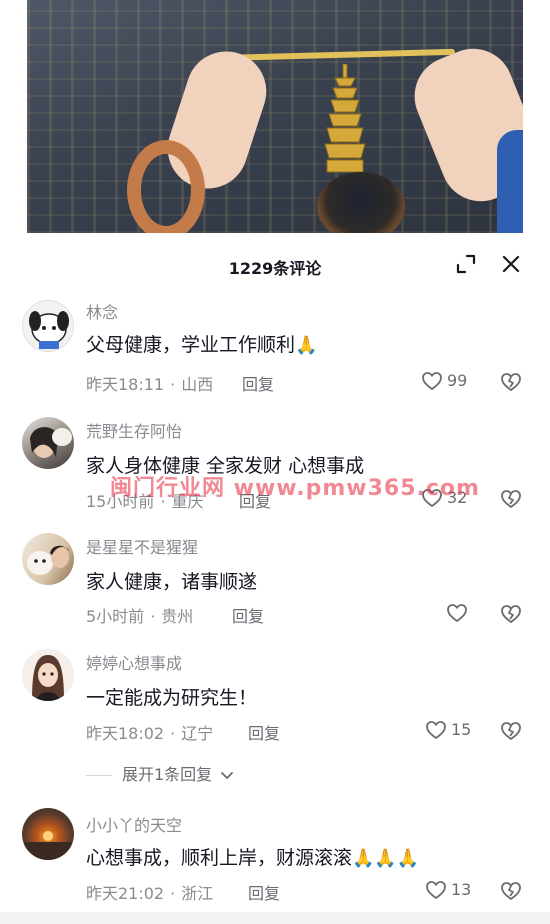 The height and width of the screenshot is (924, 550). What do you see at coordinates (476, 614) in the screenshot?
I see `like-button` at bounding box center [476, 614].